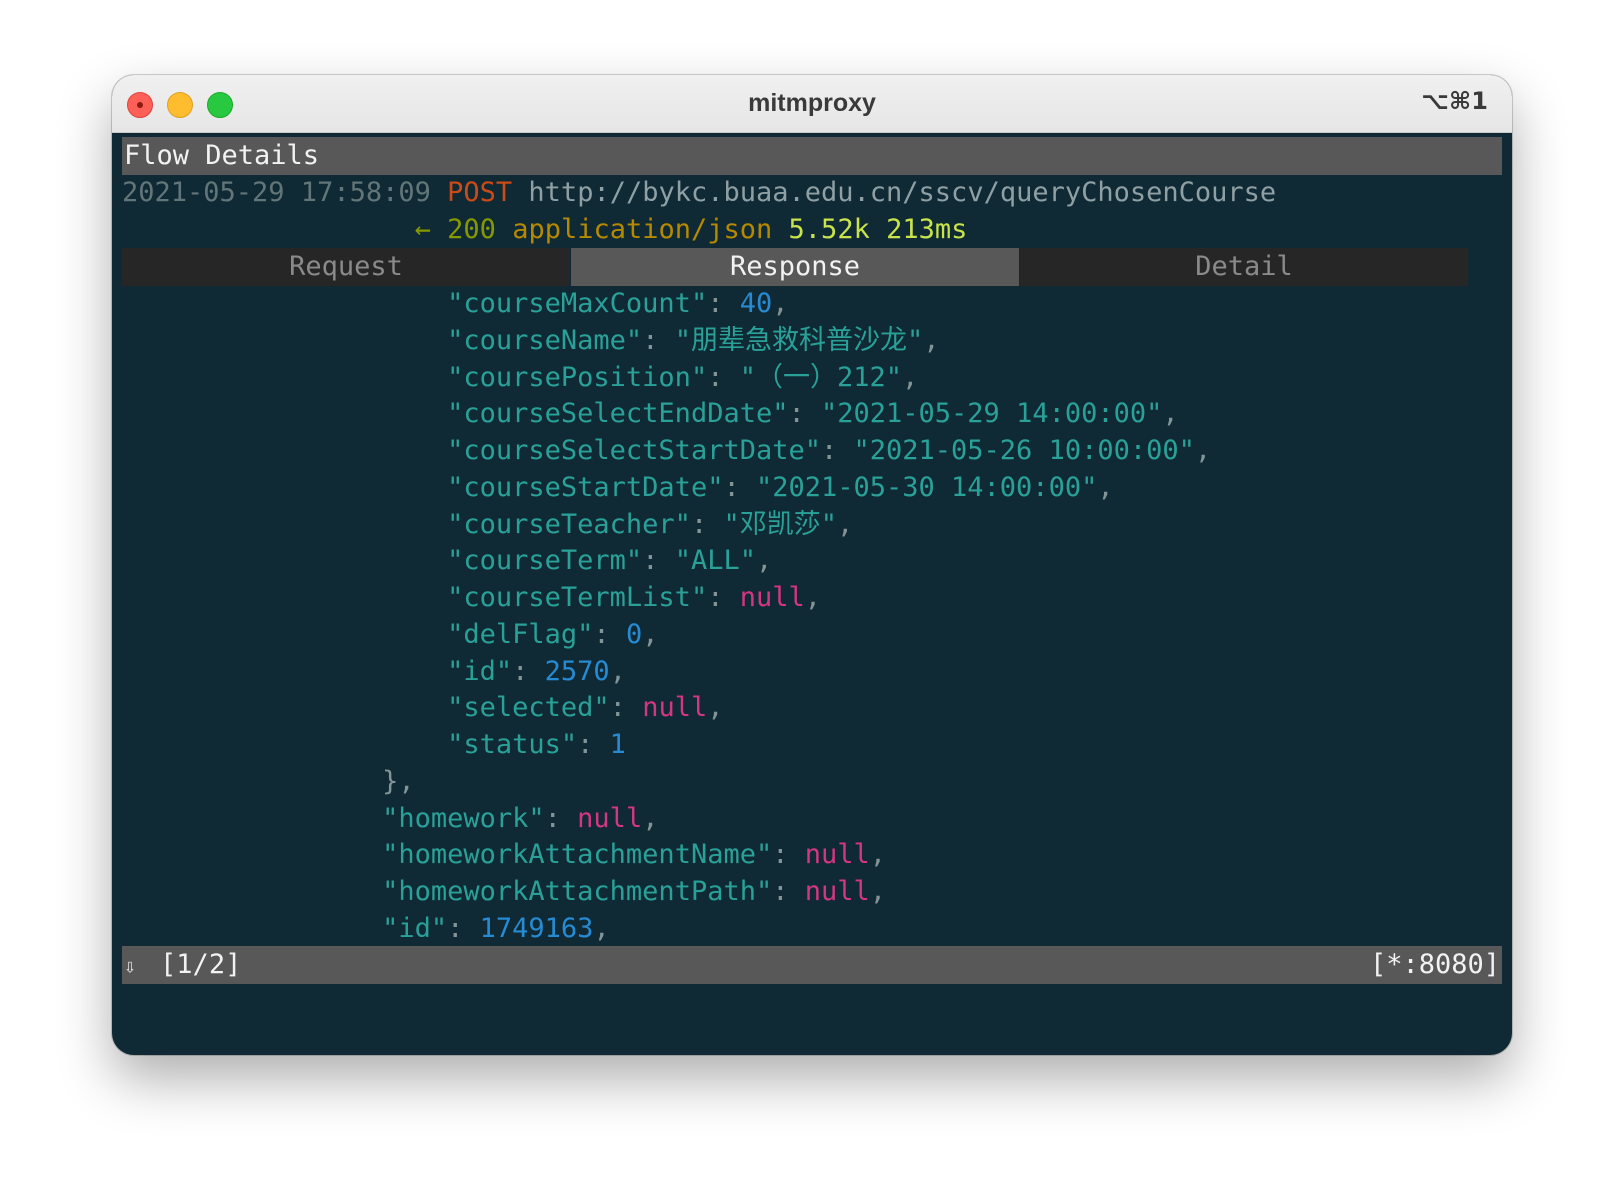  I want to click on json-value: "（一）212", so click(820, 377).